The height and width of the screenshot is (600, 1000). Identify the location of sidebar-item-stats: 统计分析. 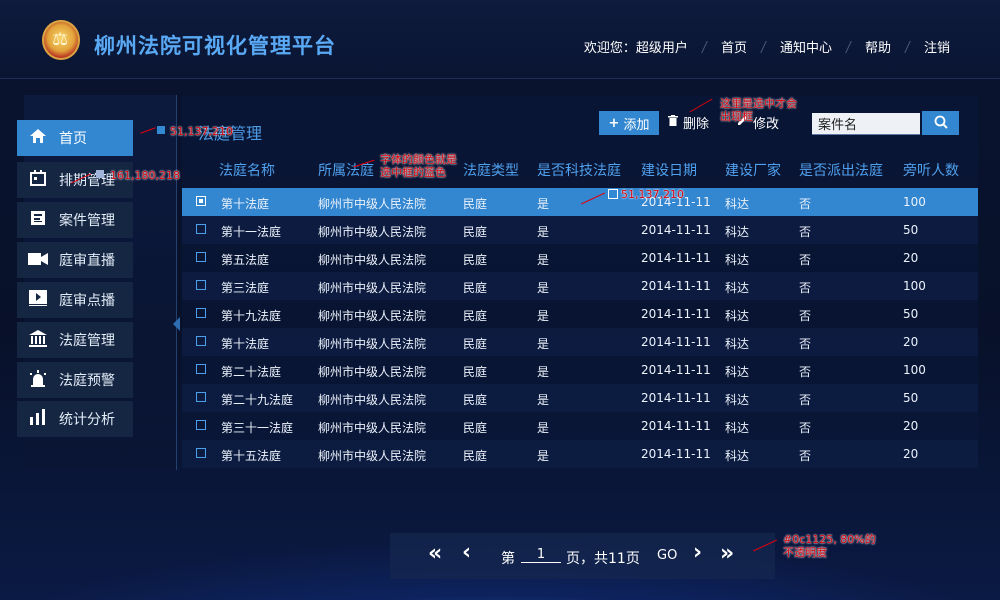
(75, 419).